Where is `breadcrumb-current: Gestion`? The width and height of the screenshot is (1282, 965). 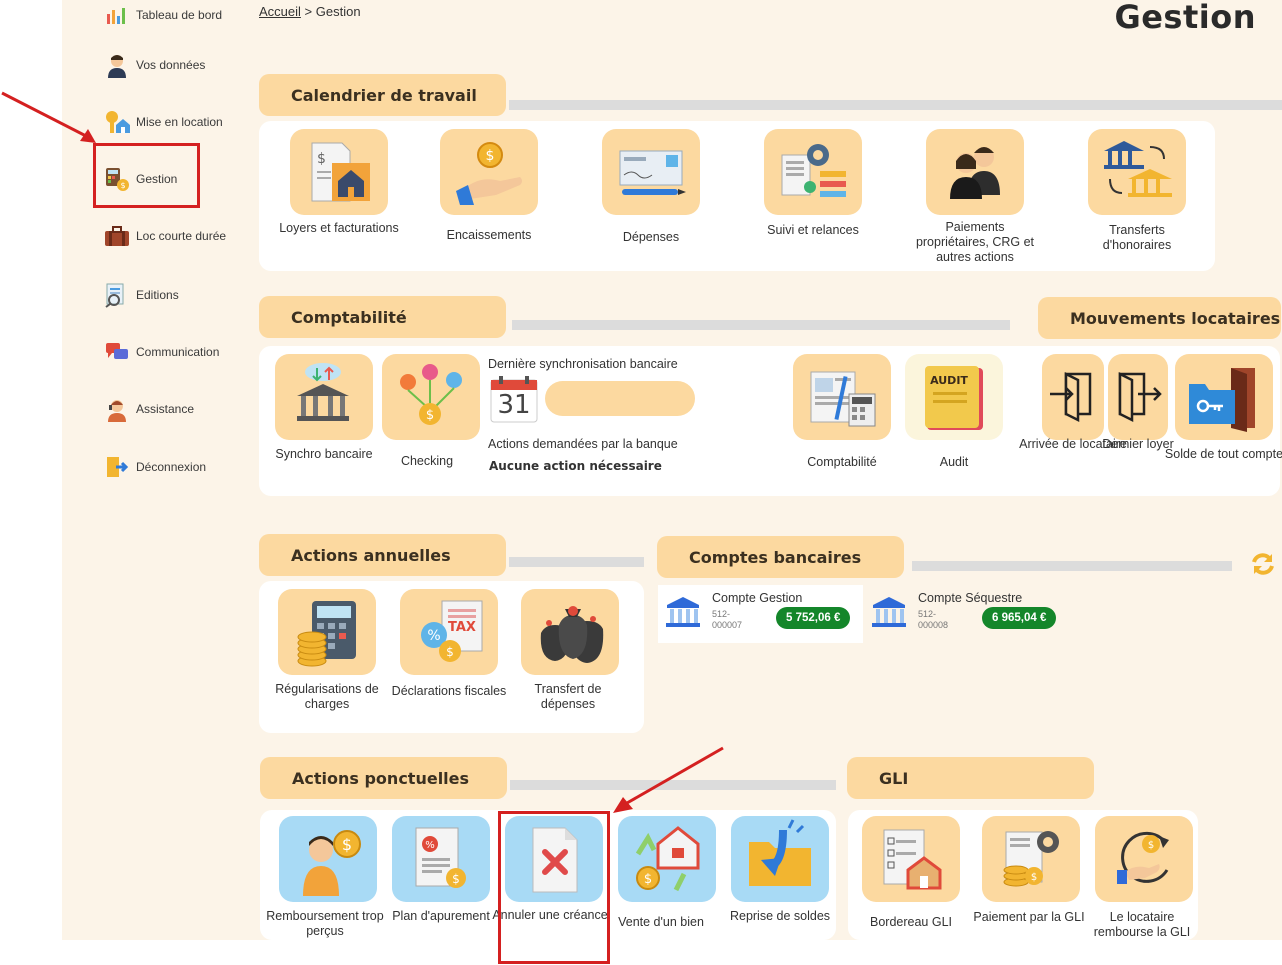 breadcrumb-current: Gestion is located at coordinates (338, 11).